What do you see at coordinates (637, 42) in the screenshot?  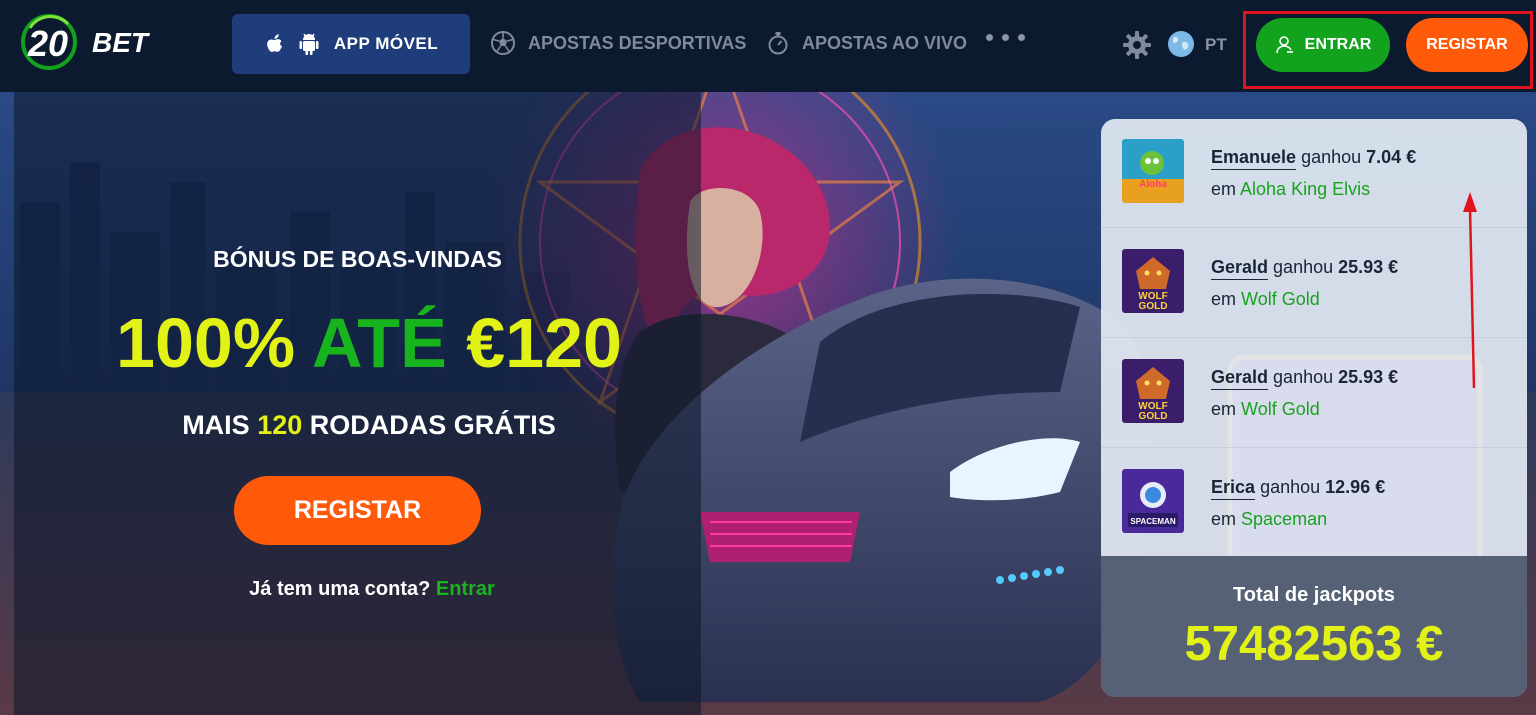 I see `nav-sports-label: APOSTAS DESPORTIVAS` at bounding box center [637, 42].